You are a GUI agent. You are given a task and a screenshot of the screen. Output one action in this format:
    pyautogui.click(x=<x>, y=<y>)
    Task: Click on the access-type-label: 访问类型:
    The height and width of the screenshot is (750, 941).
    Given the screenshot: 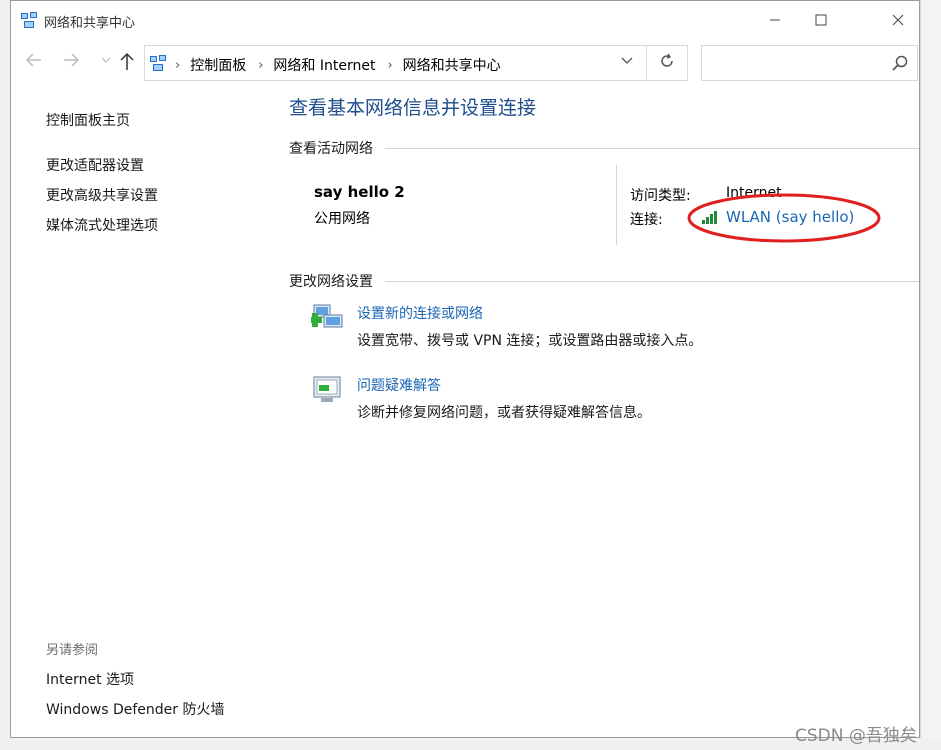 What is the action you would take?
    pyautogui.click(x=660, y=196)
    